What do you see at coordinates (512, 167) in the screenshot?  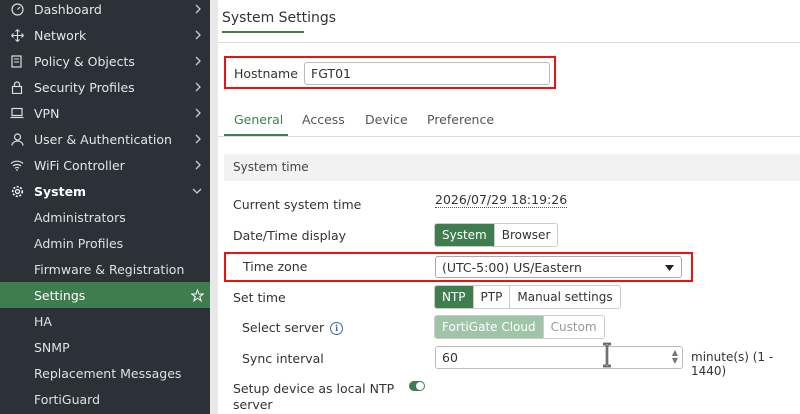 I see `section-header-system-time: System time` at bounding box center [512, 167].